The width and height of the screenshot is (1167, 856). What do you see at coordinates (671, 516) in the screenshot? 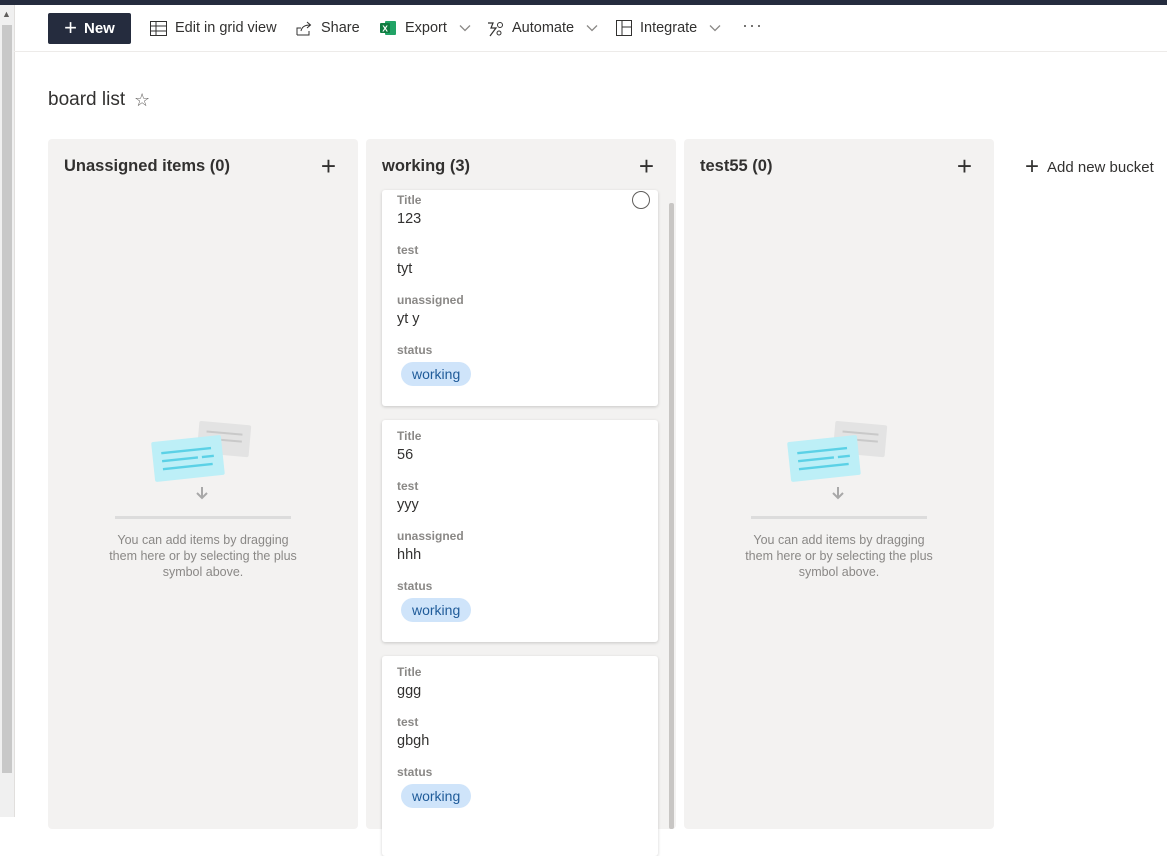
I see `bucket-scrollbar` at bounding box center [671, 516].